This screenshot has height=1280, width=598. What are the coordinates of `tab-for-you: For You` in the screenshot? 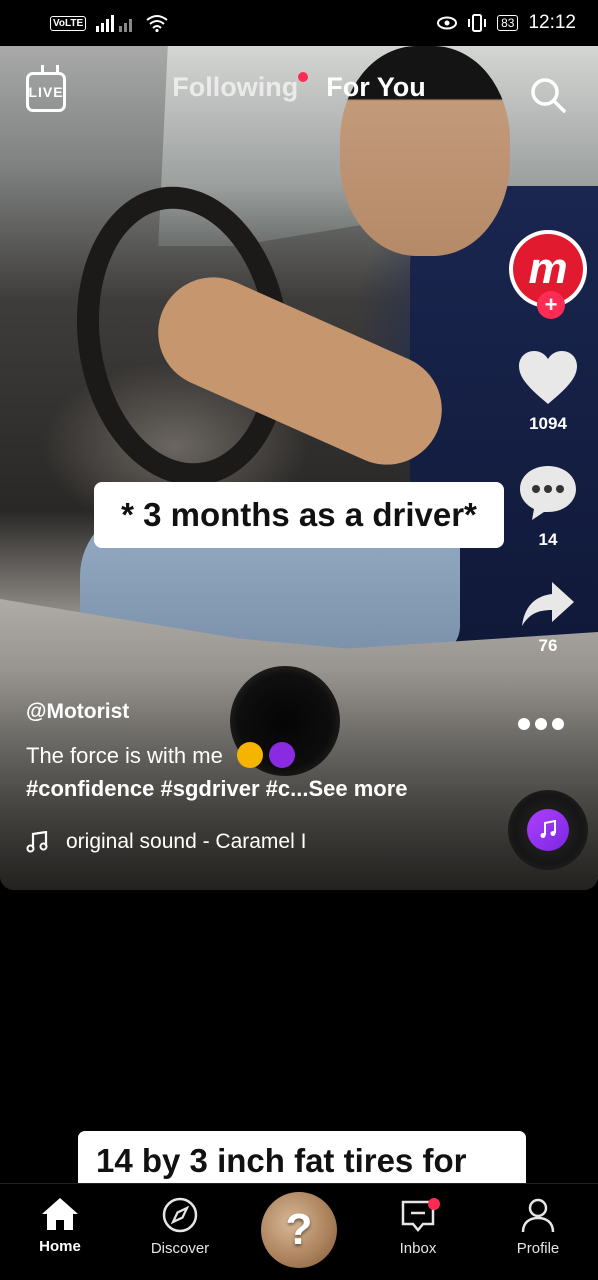 It's located at (376, 87).